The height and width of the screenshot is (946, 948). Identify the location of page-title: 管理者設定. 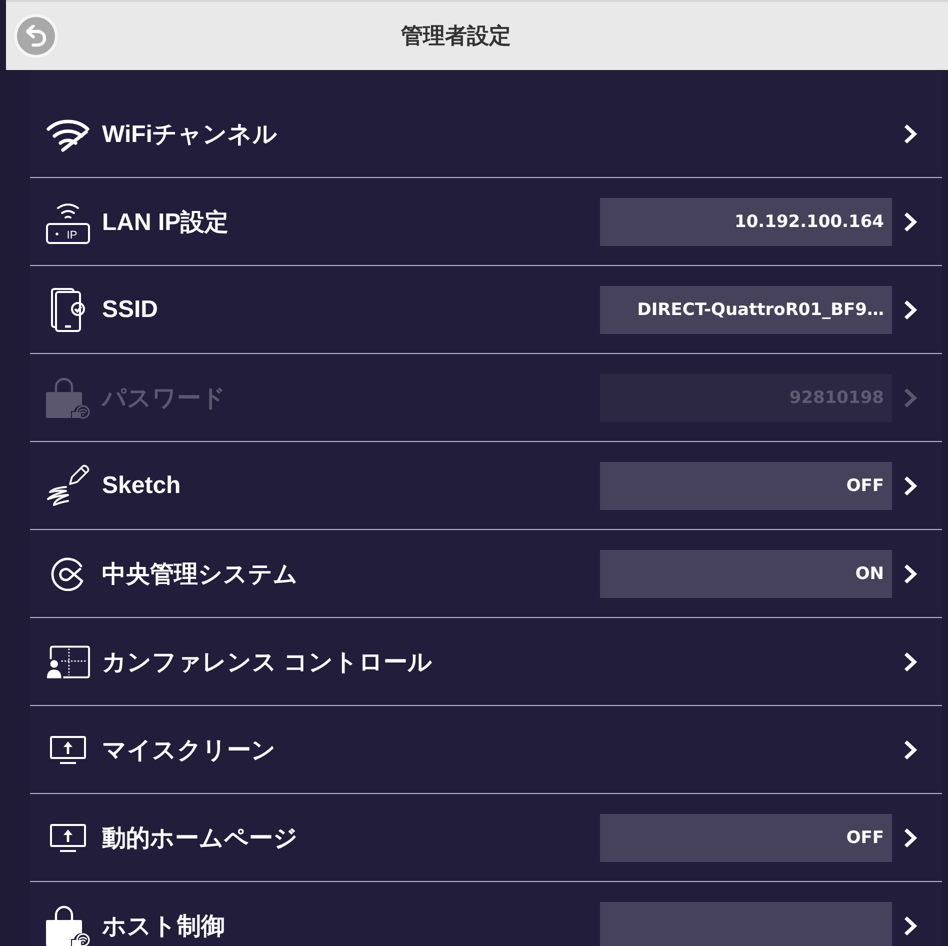
(456, 36).